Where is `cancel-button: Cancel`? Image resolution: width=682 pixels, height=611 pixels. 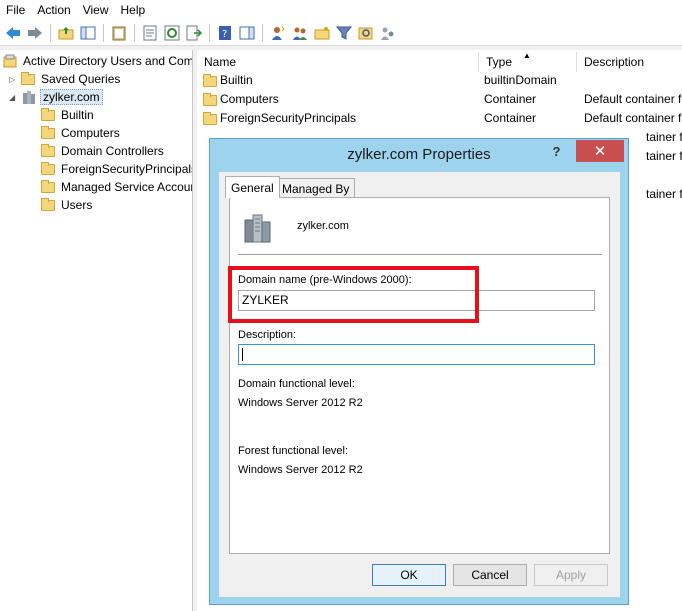
cancel-button: Cancel is located at coordinates (490, 575).